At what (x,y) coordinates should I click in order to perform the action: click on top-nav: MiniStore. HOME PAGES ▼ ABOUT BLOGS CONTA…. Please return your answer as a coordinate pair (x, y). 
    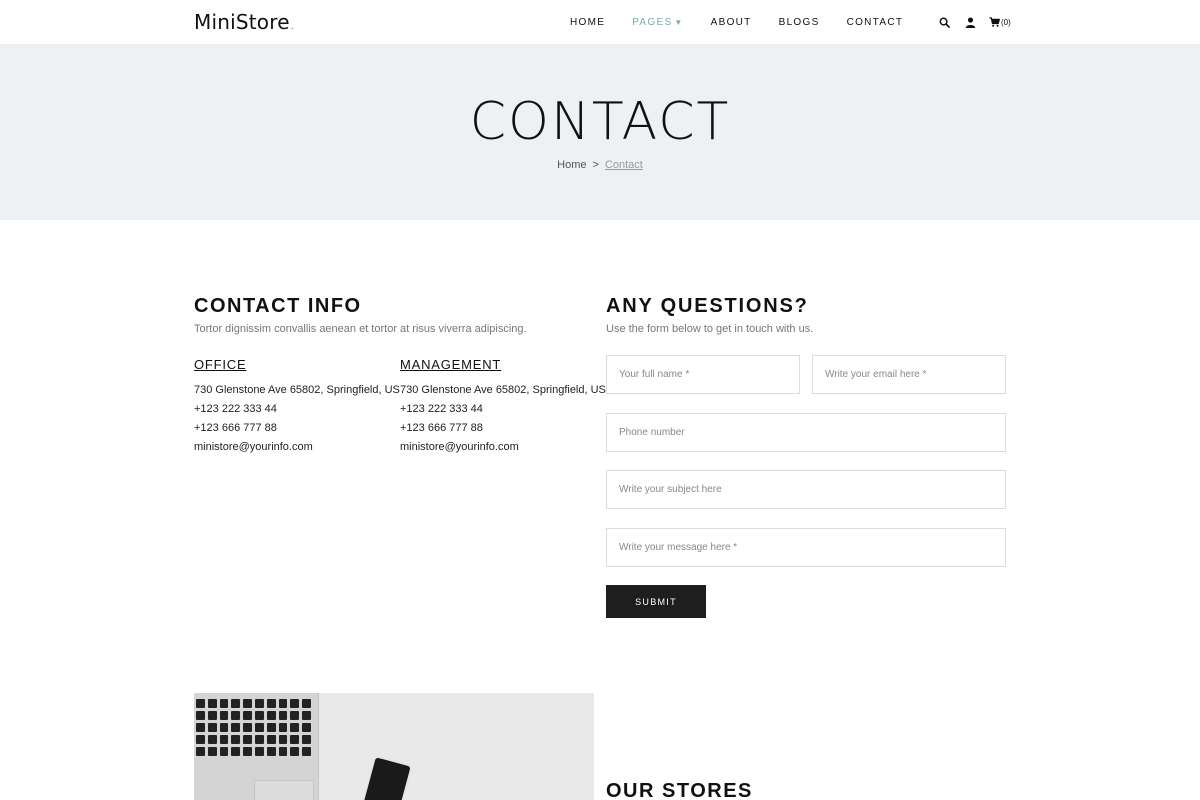
    Looking at the image, I should click on (600, 22).